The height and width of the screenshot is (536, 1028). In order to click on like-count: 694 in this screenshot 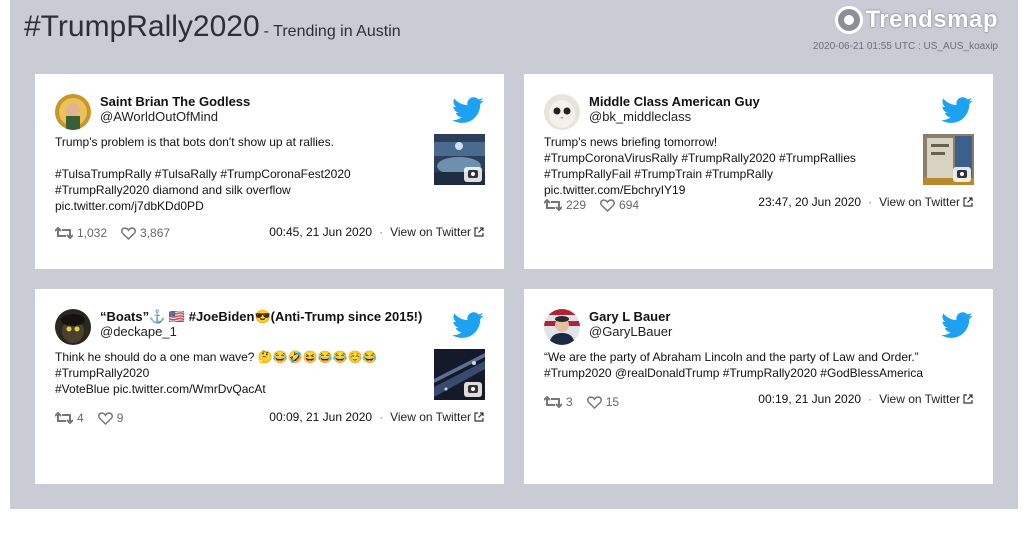, I will do `click(619, 205)`.